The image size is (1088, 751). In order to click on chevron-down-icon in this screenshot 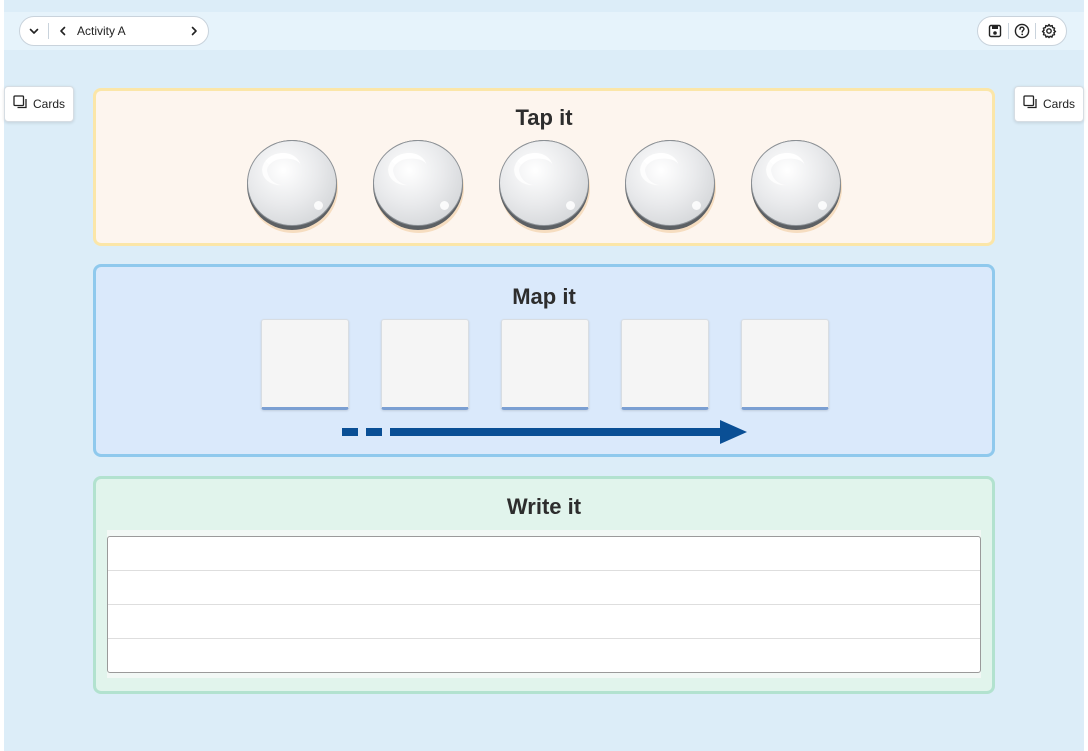, I will do `click(34, 31)`.